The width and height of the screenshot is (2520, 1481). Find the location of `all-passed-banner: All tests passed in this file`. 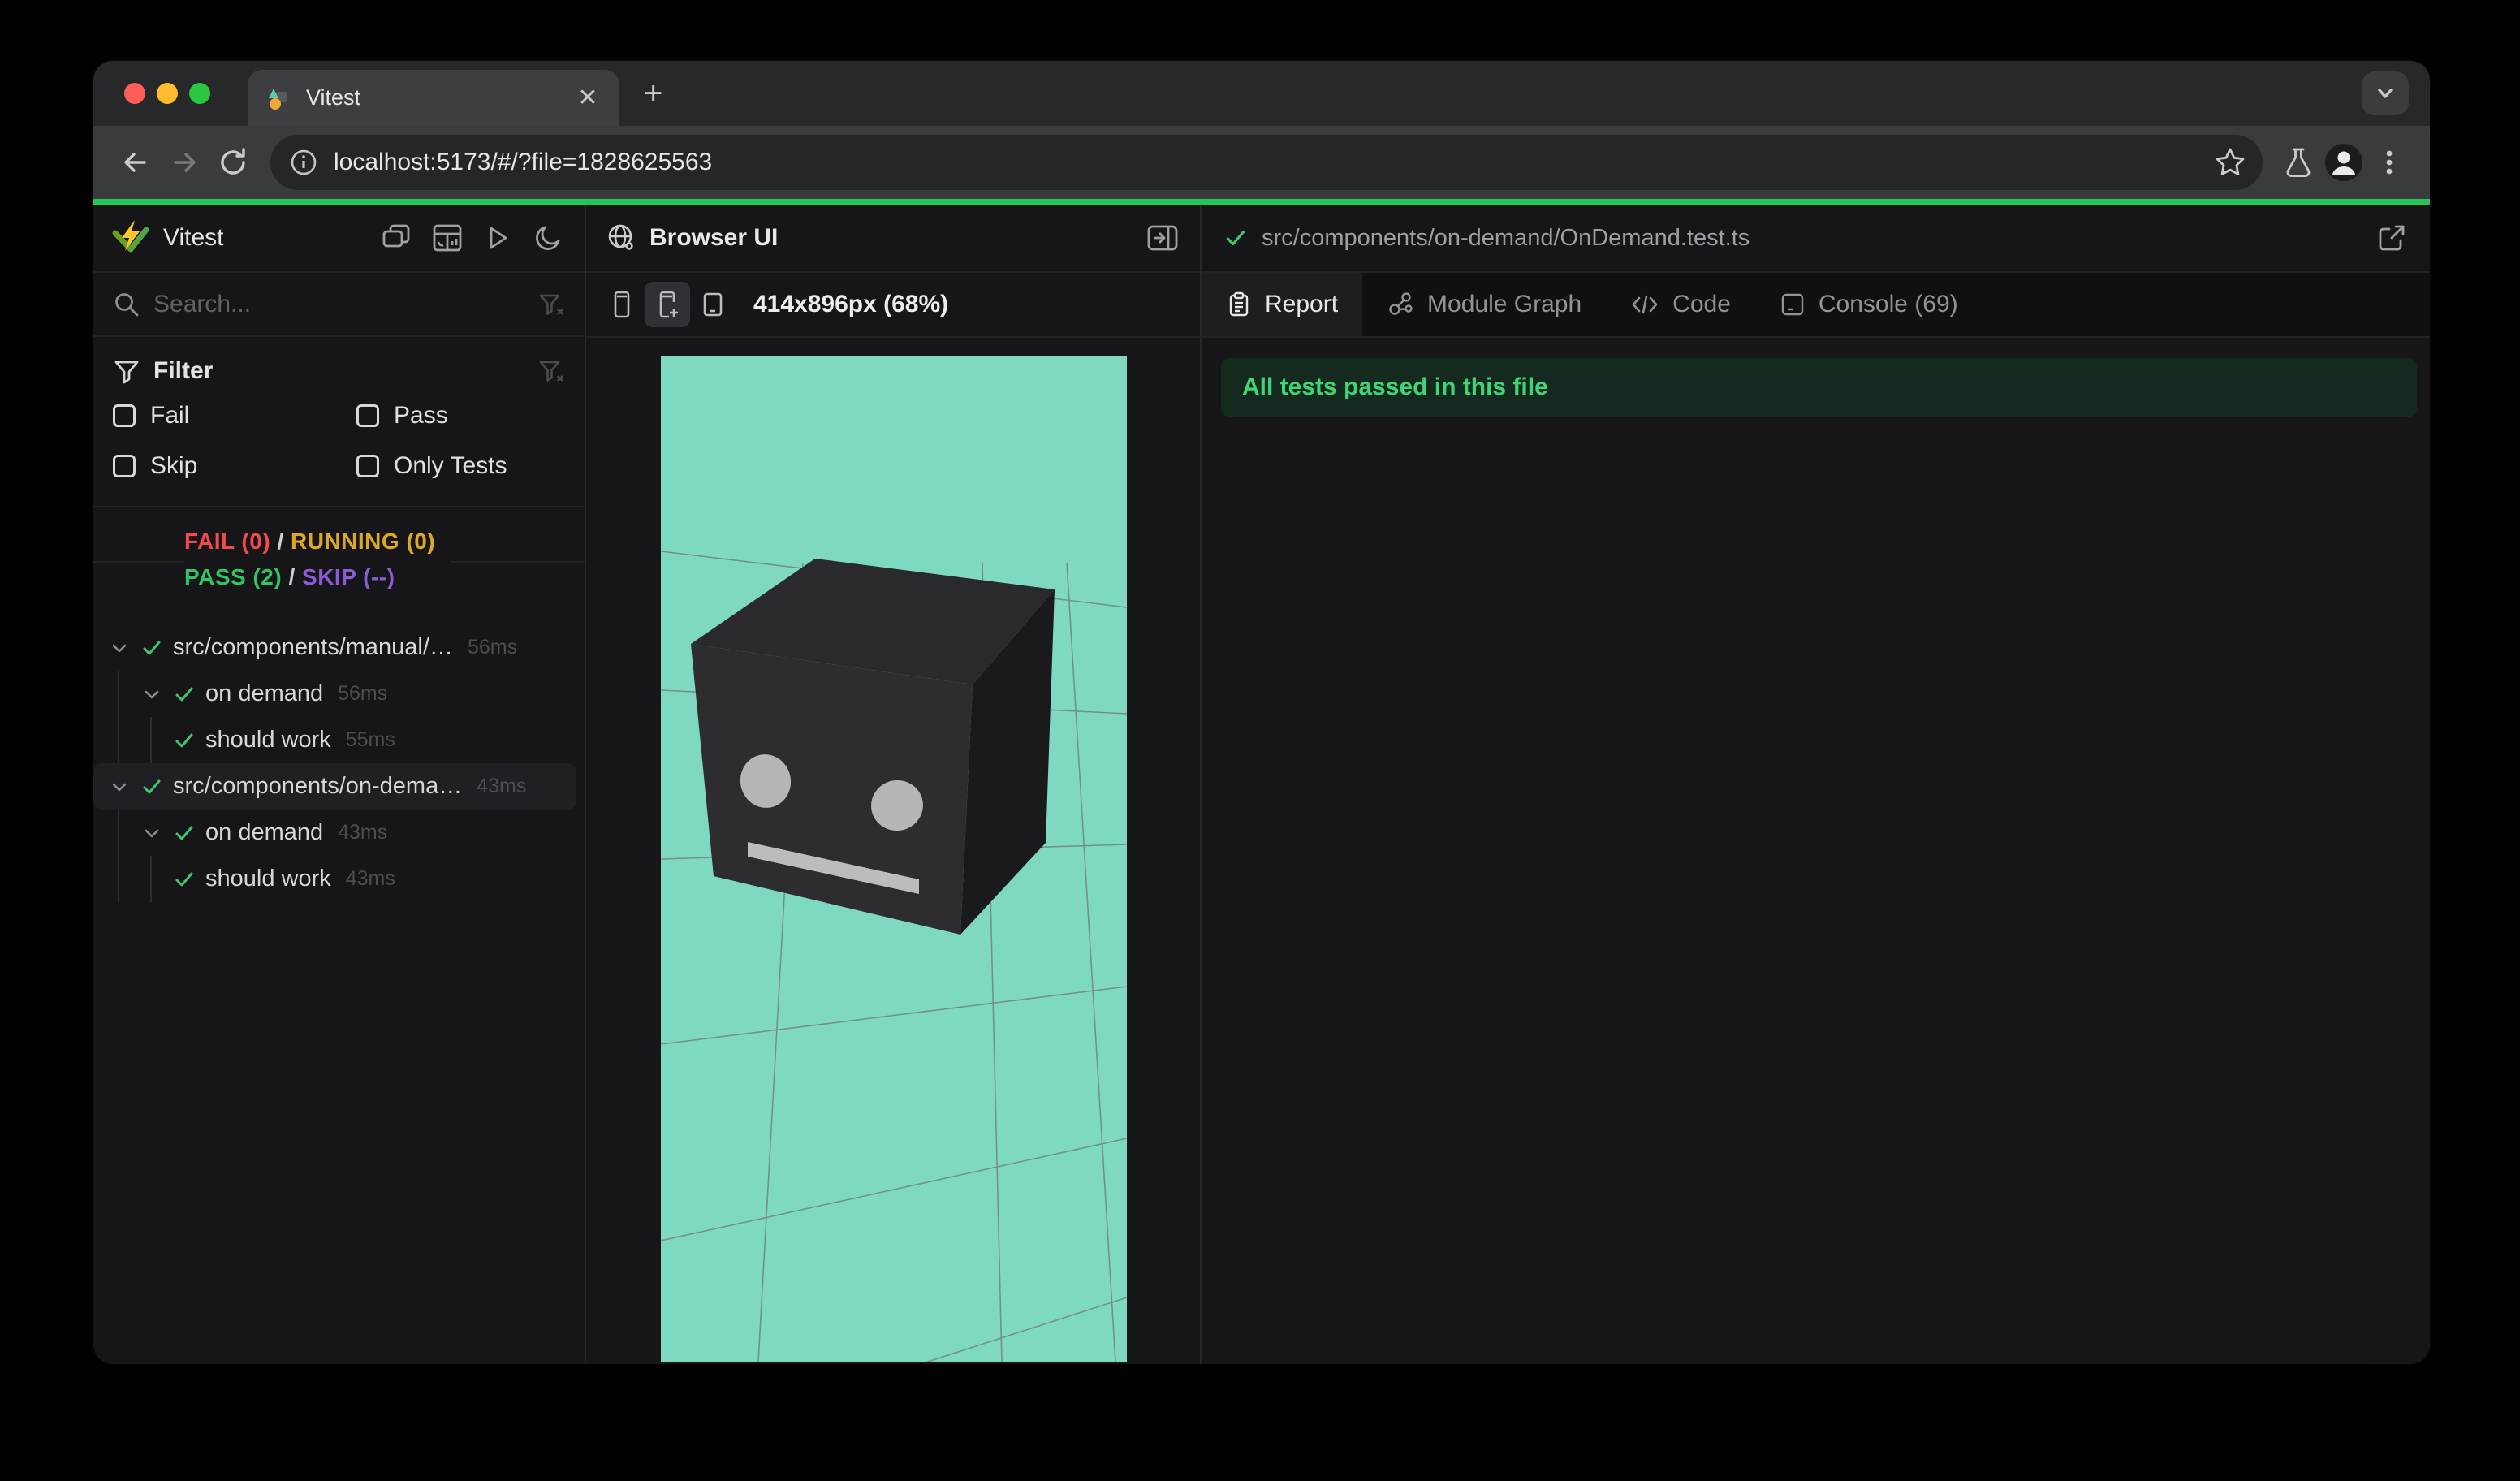

all-passed-banner: All tests passed in this file is located at coordinates (1819, 387).